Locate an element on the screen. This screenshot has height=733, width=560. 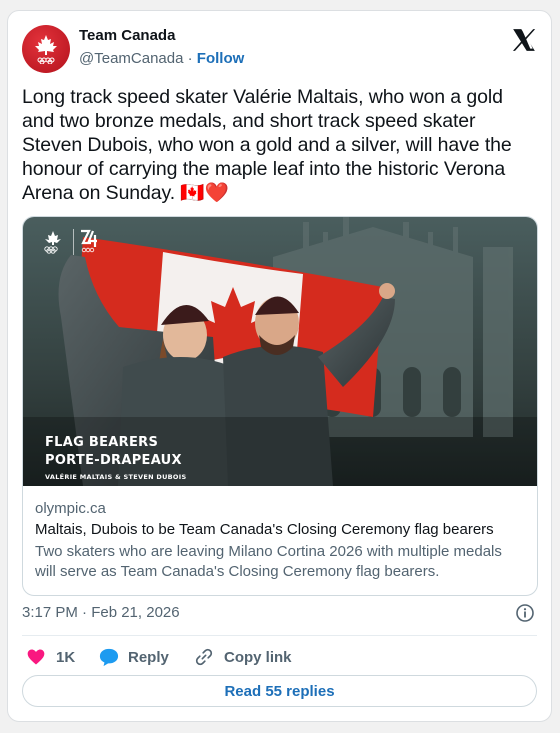
team-canada-logo-icon is located at coordinates (46, 49).